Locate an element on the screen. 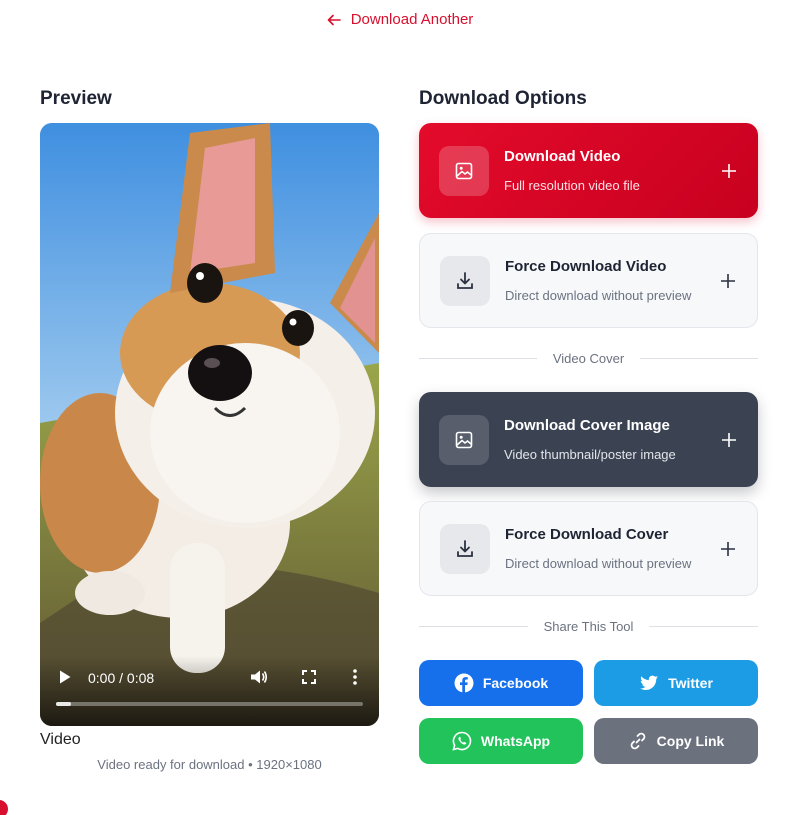  copy-link-label: Copy Link is located at coordinates (690, 741).